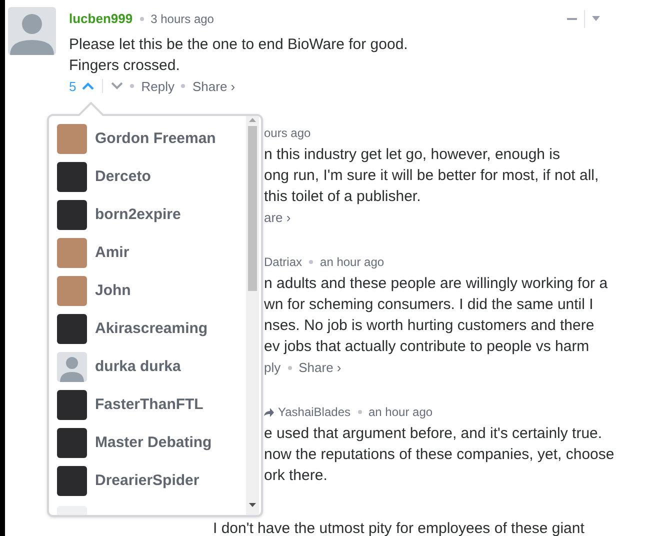 This screenshot has height=536, width=651. I want to click on comment-text: n adults and these people are willingly working for a, so click(436, 284).